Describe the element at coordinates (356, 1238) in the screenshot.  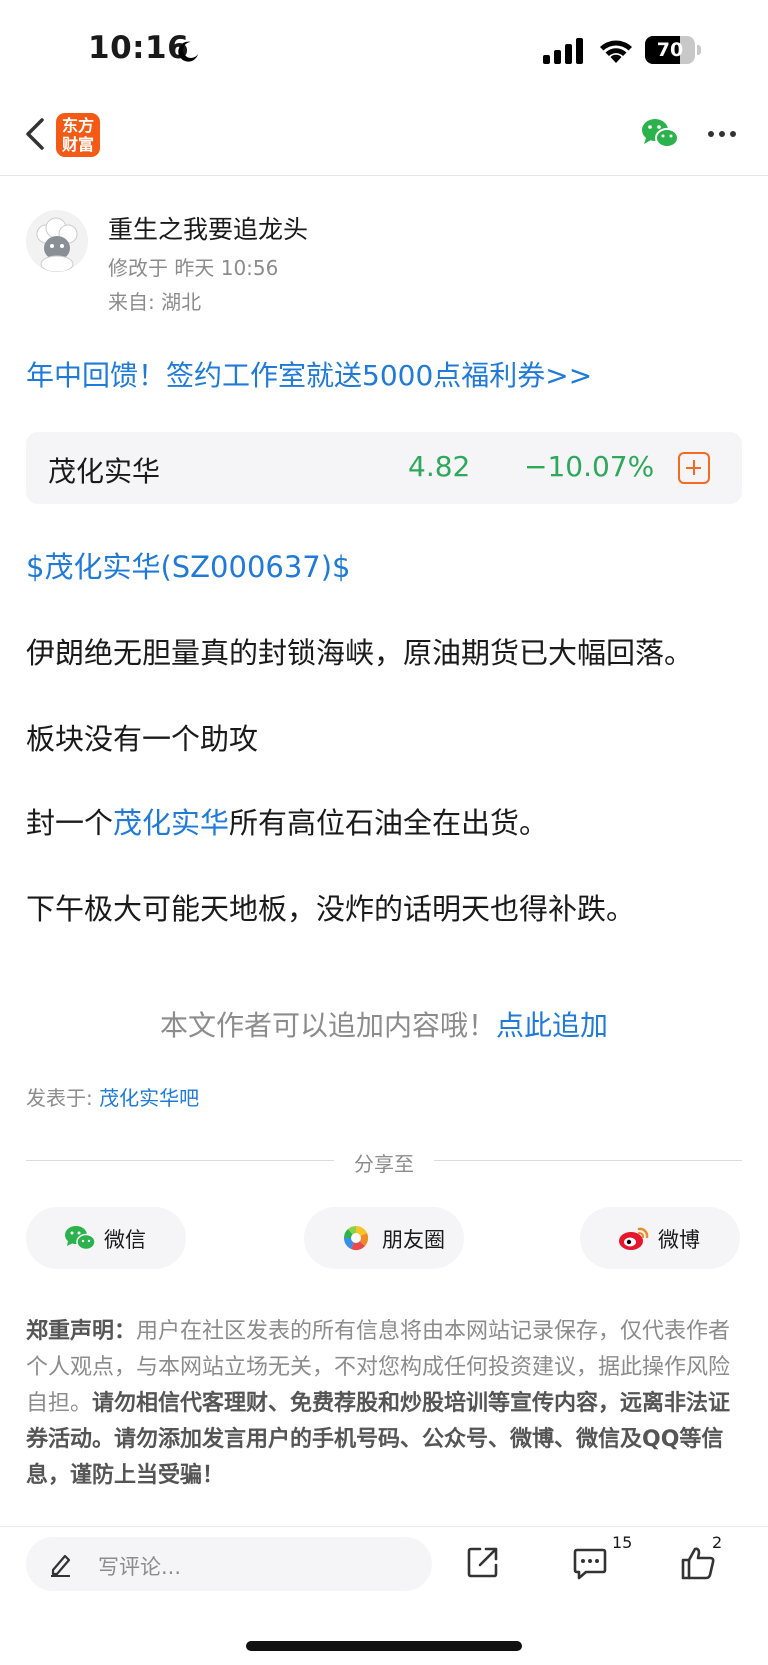
I see `moments-icon` at that location.